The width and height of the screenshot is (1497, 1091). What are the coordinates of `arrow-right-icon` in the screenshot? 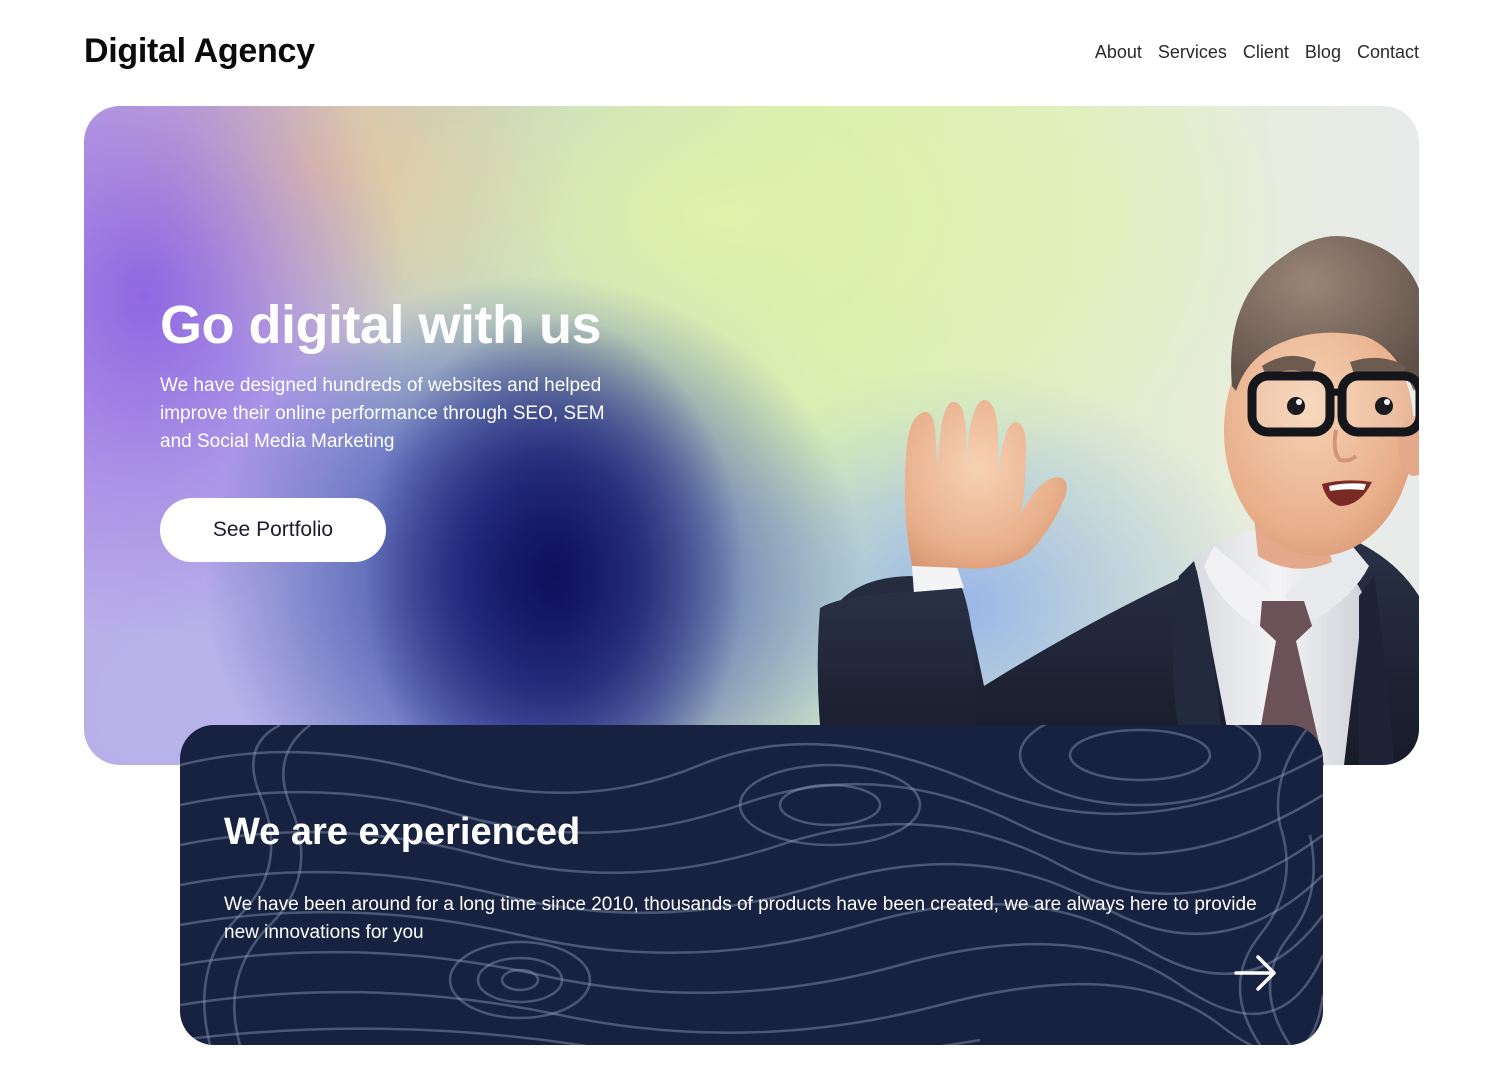 It's located at (1255, 973).